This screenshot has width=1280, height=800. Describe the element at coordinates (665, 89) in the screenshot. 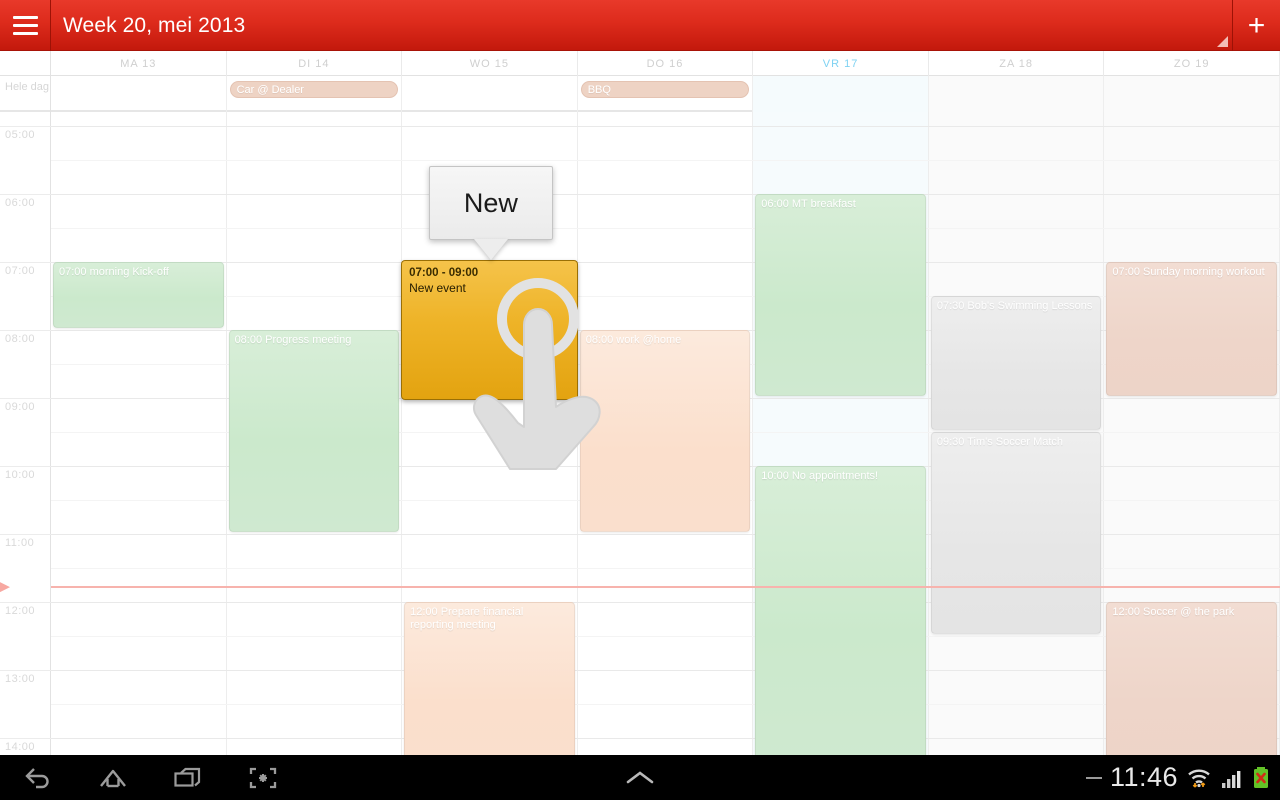

I see `all-day-event: BBQ` at that location.